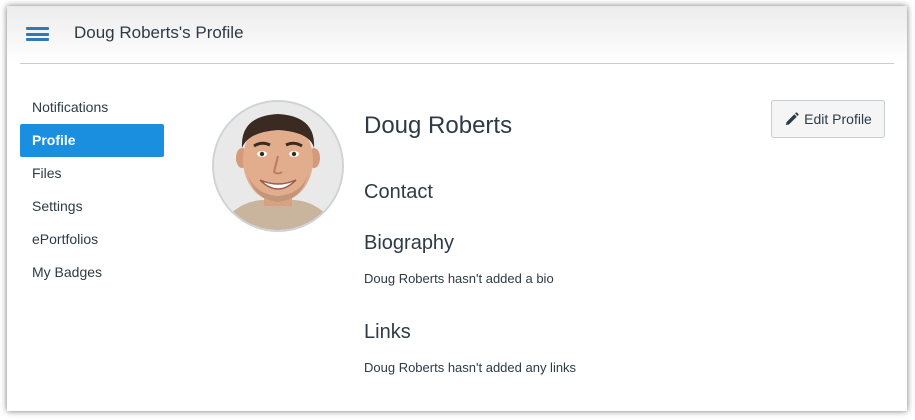  Describe the element at coordinates (387, 332) in the screenshot. I see `links-heading: Links` at that location.